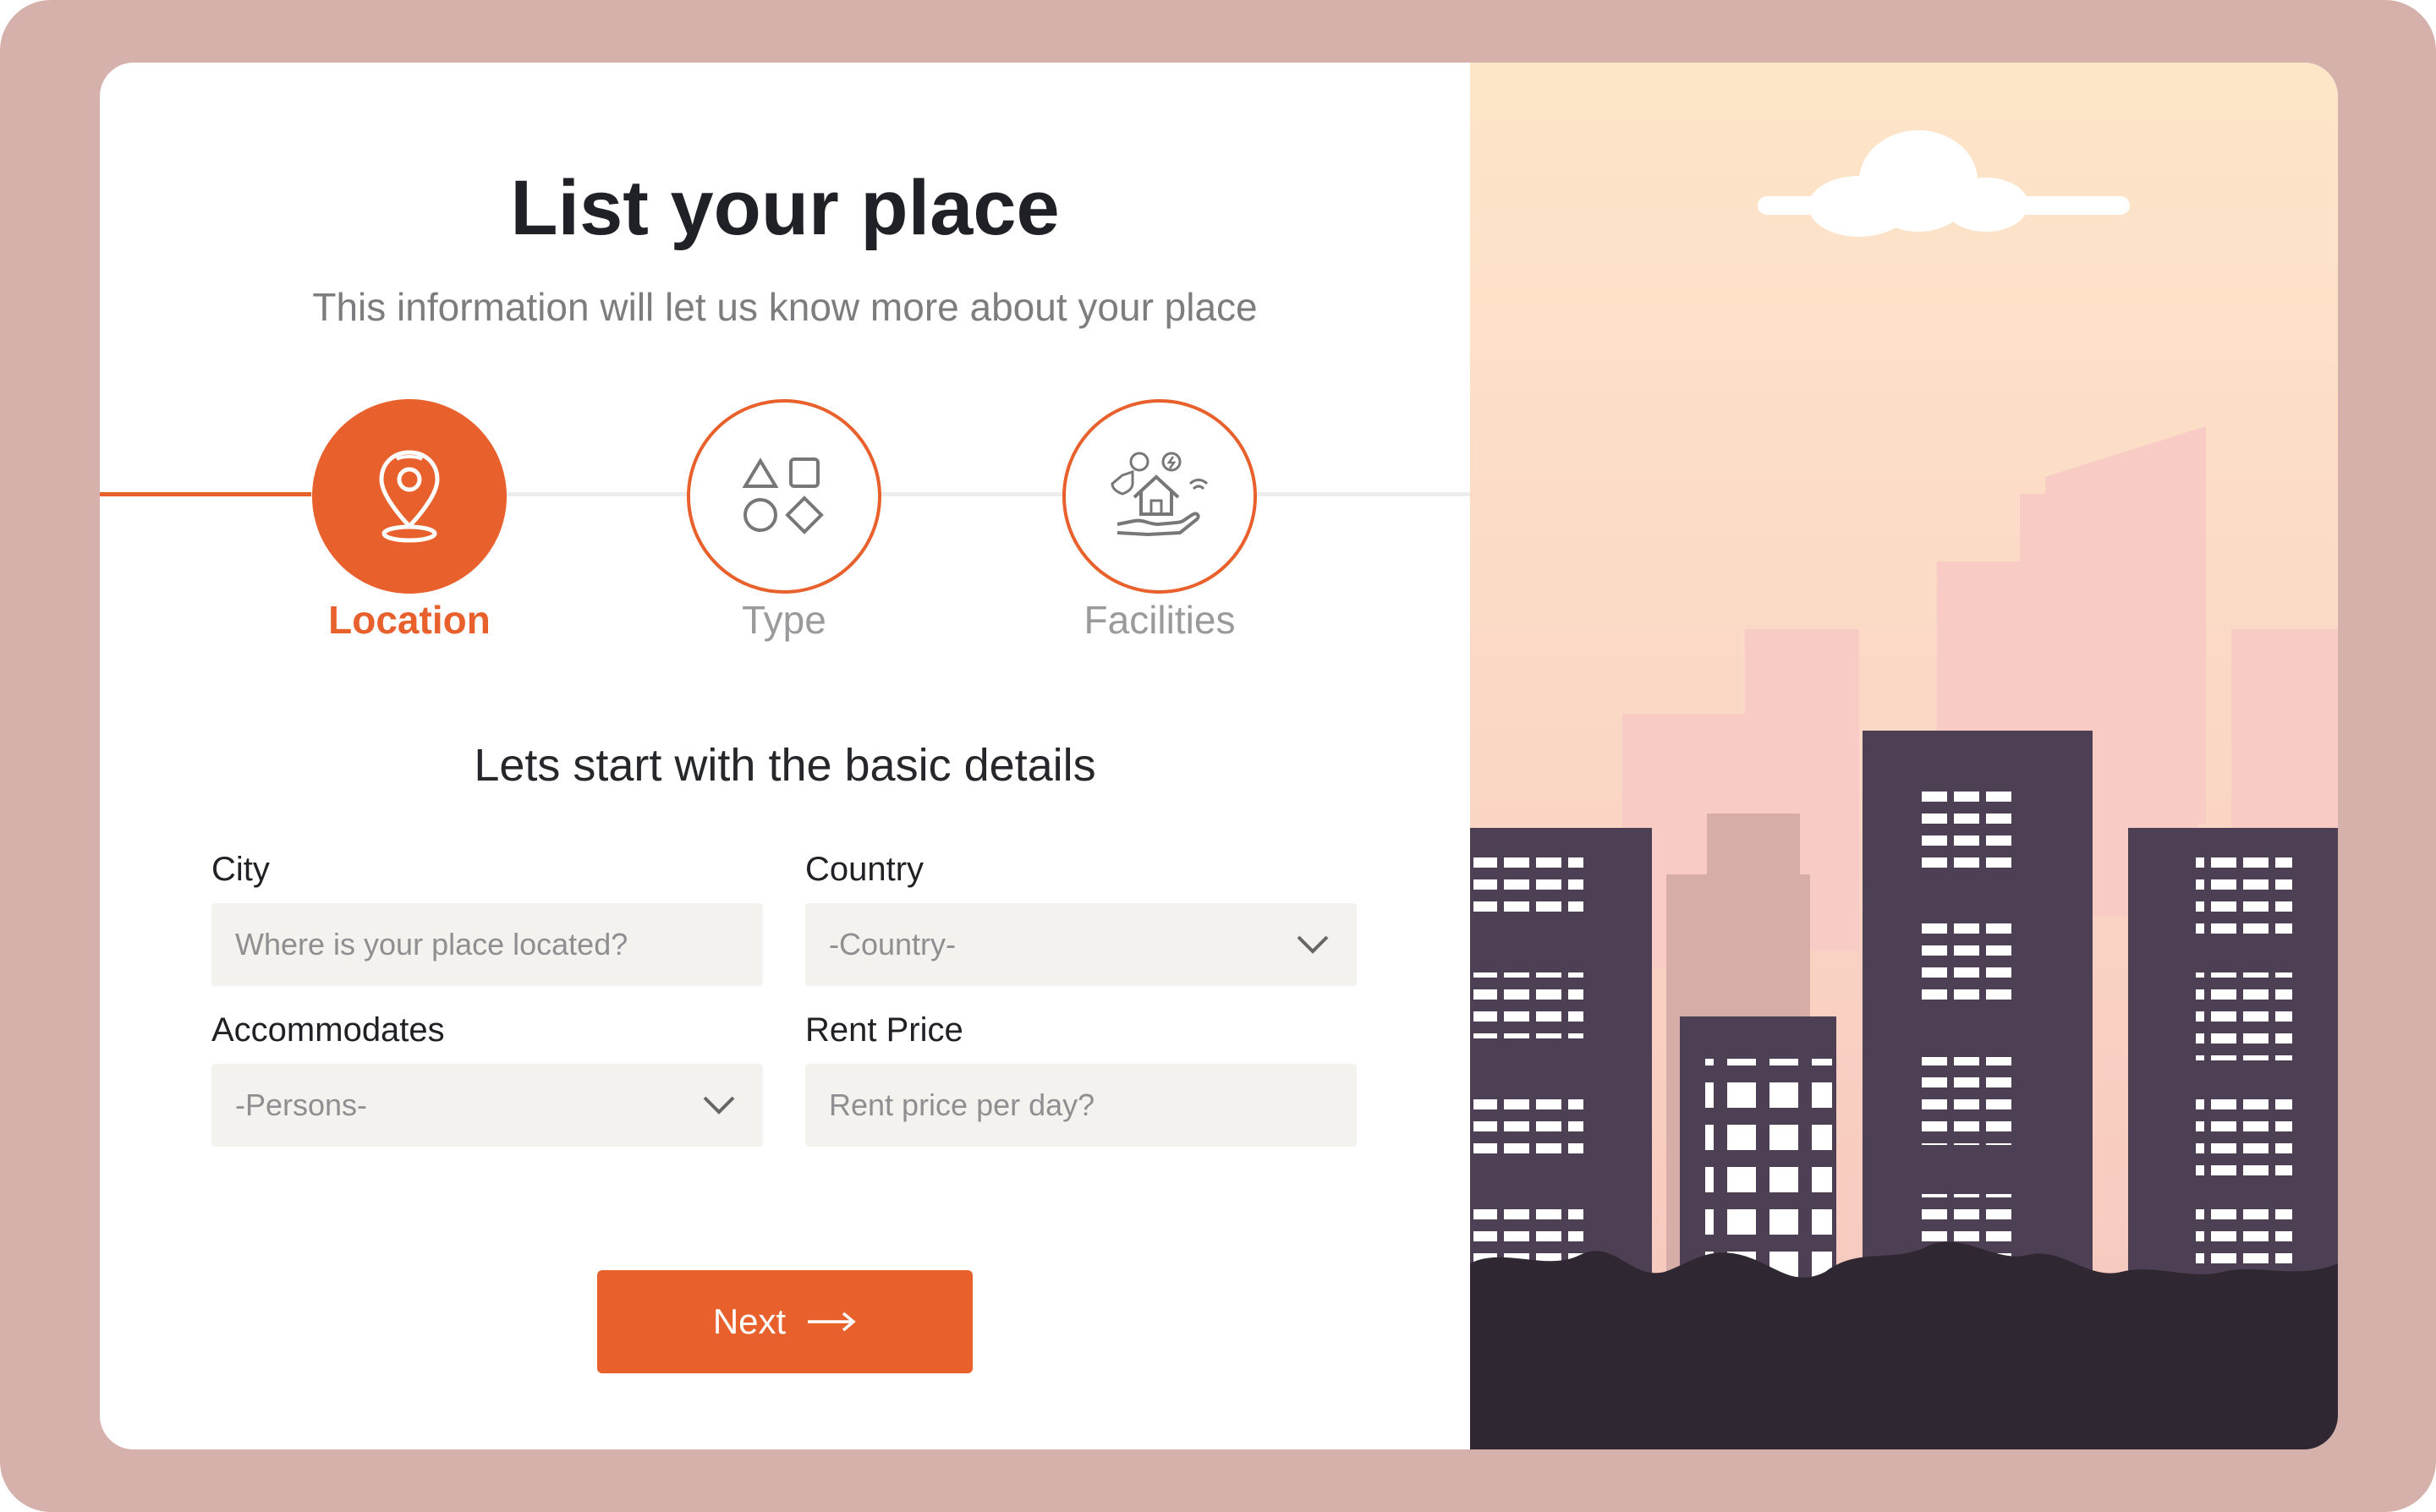 This screenshot has height=1512, width=2436. Describe the element at coordinates (432, 944) in the screenshot. I see `city-placeholder: Where is your place located?` at that location.